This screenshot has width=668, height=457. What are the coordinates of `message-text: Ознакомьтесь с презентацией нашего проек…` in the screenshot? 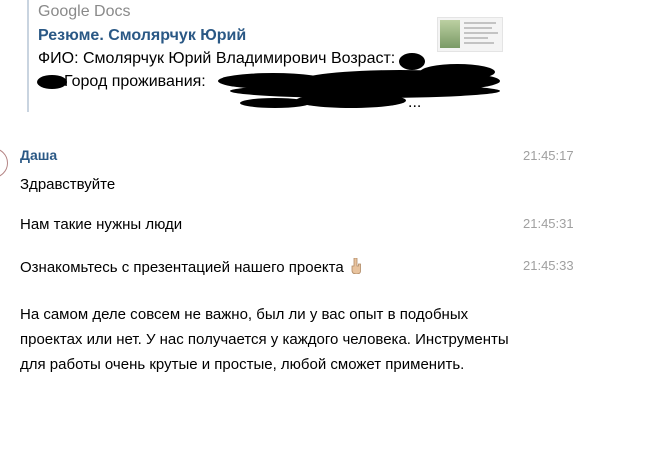 It's located at (182, 267).